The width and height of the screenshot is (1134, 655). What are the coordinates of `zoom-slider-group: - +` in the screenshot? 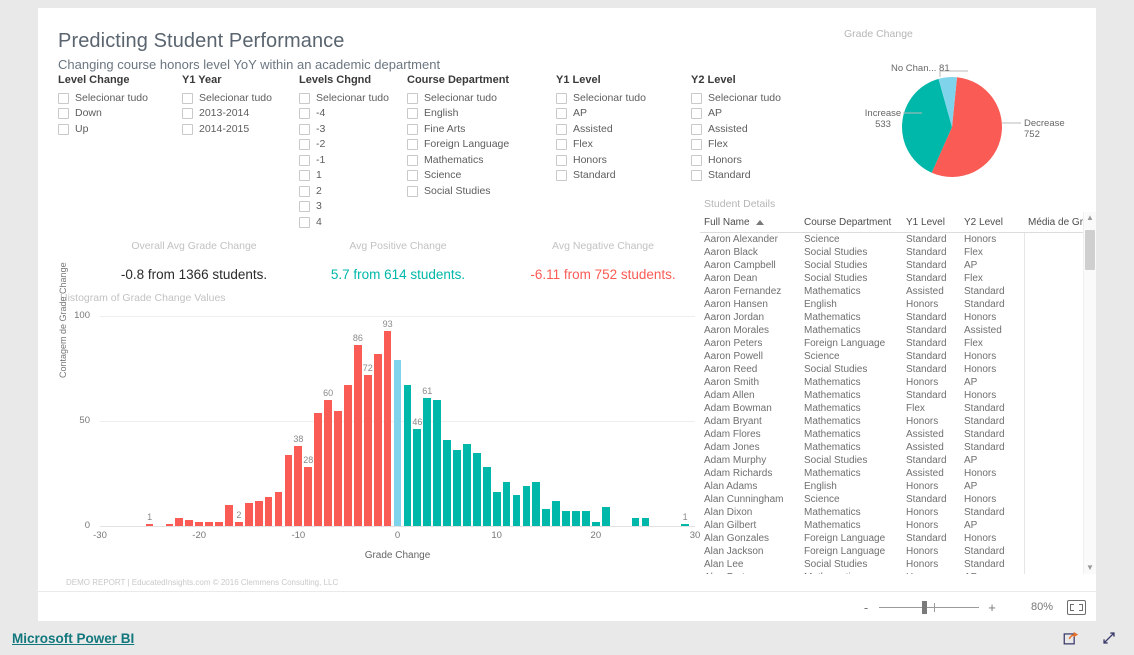 It's located at (929, 607).